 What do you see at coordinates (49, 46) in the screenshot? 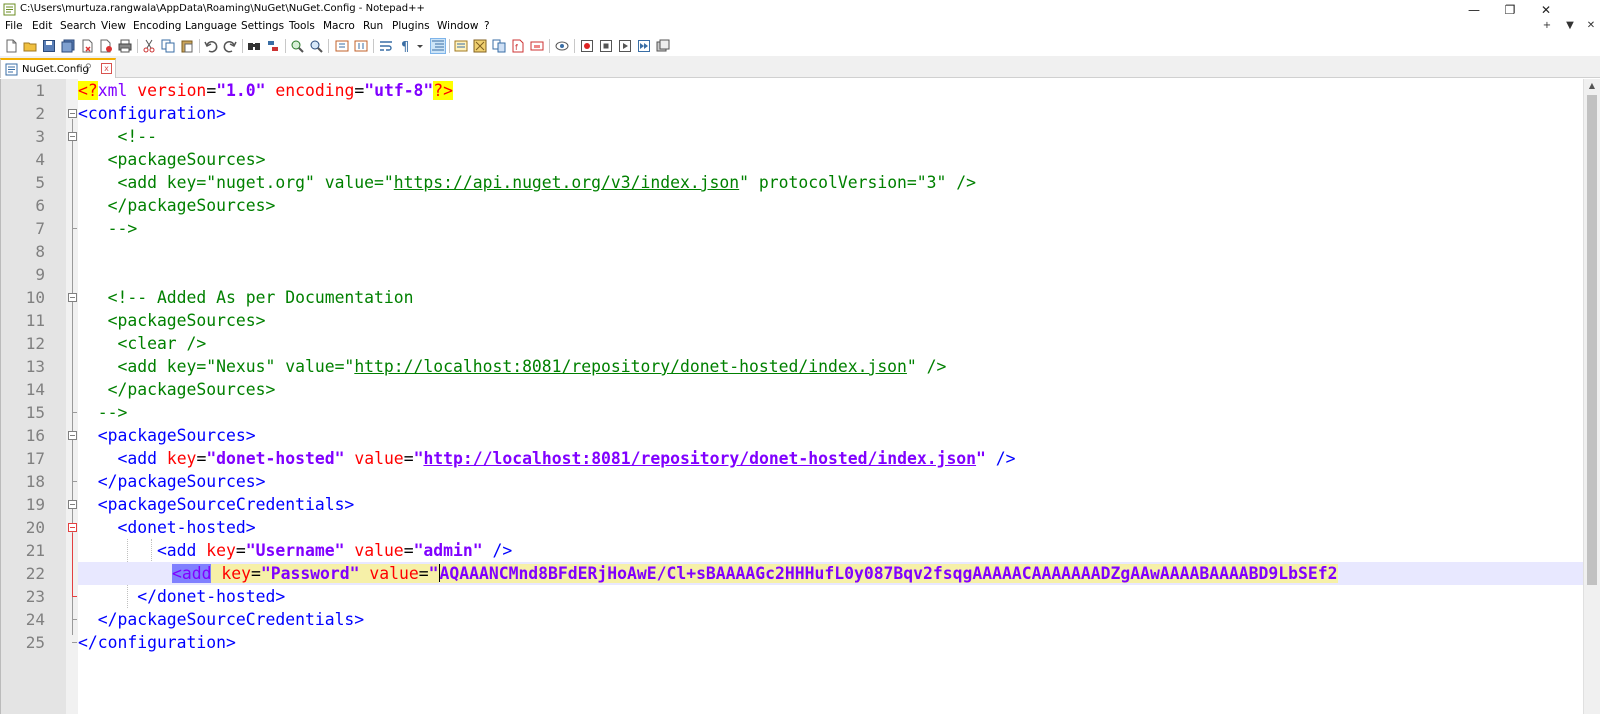
I see `save-icon` at bounding box center [49, 46].